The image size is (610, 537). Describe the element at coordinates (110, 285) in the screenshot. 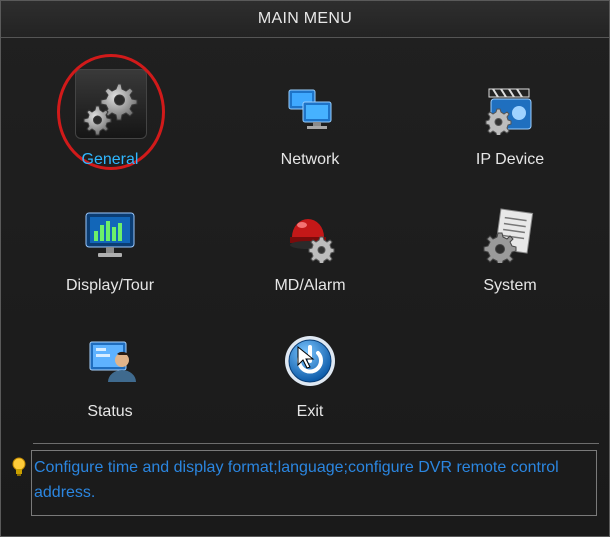

I see `menu-item-label: Display/Tour` at that location.